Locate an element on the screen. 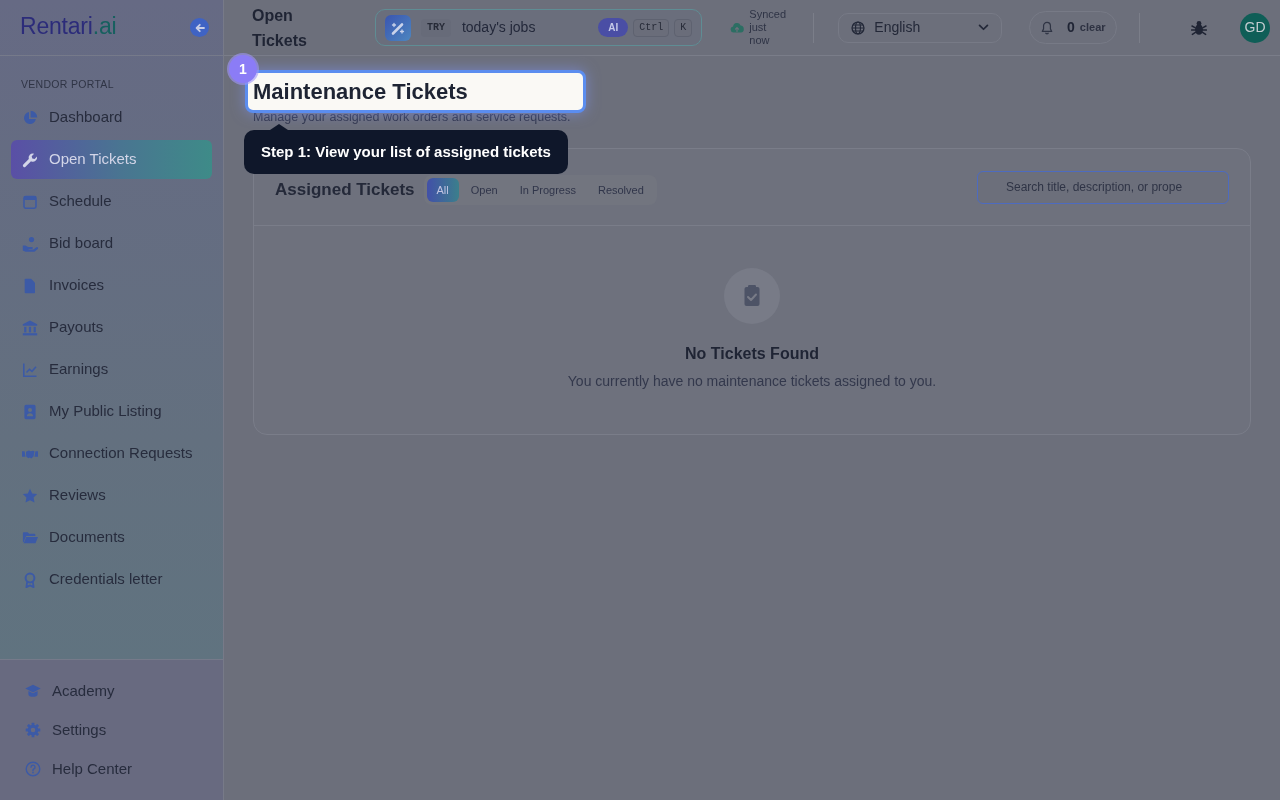  star-icon is located at coordinates (30, 495).